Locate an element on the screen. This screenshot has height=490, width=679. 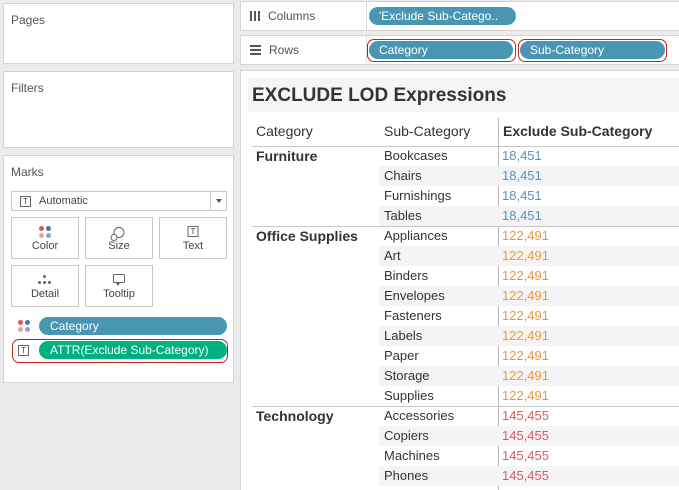
chevron-down-icon is located at coordinates (218, 201).